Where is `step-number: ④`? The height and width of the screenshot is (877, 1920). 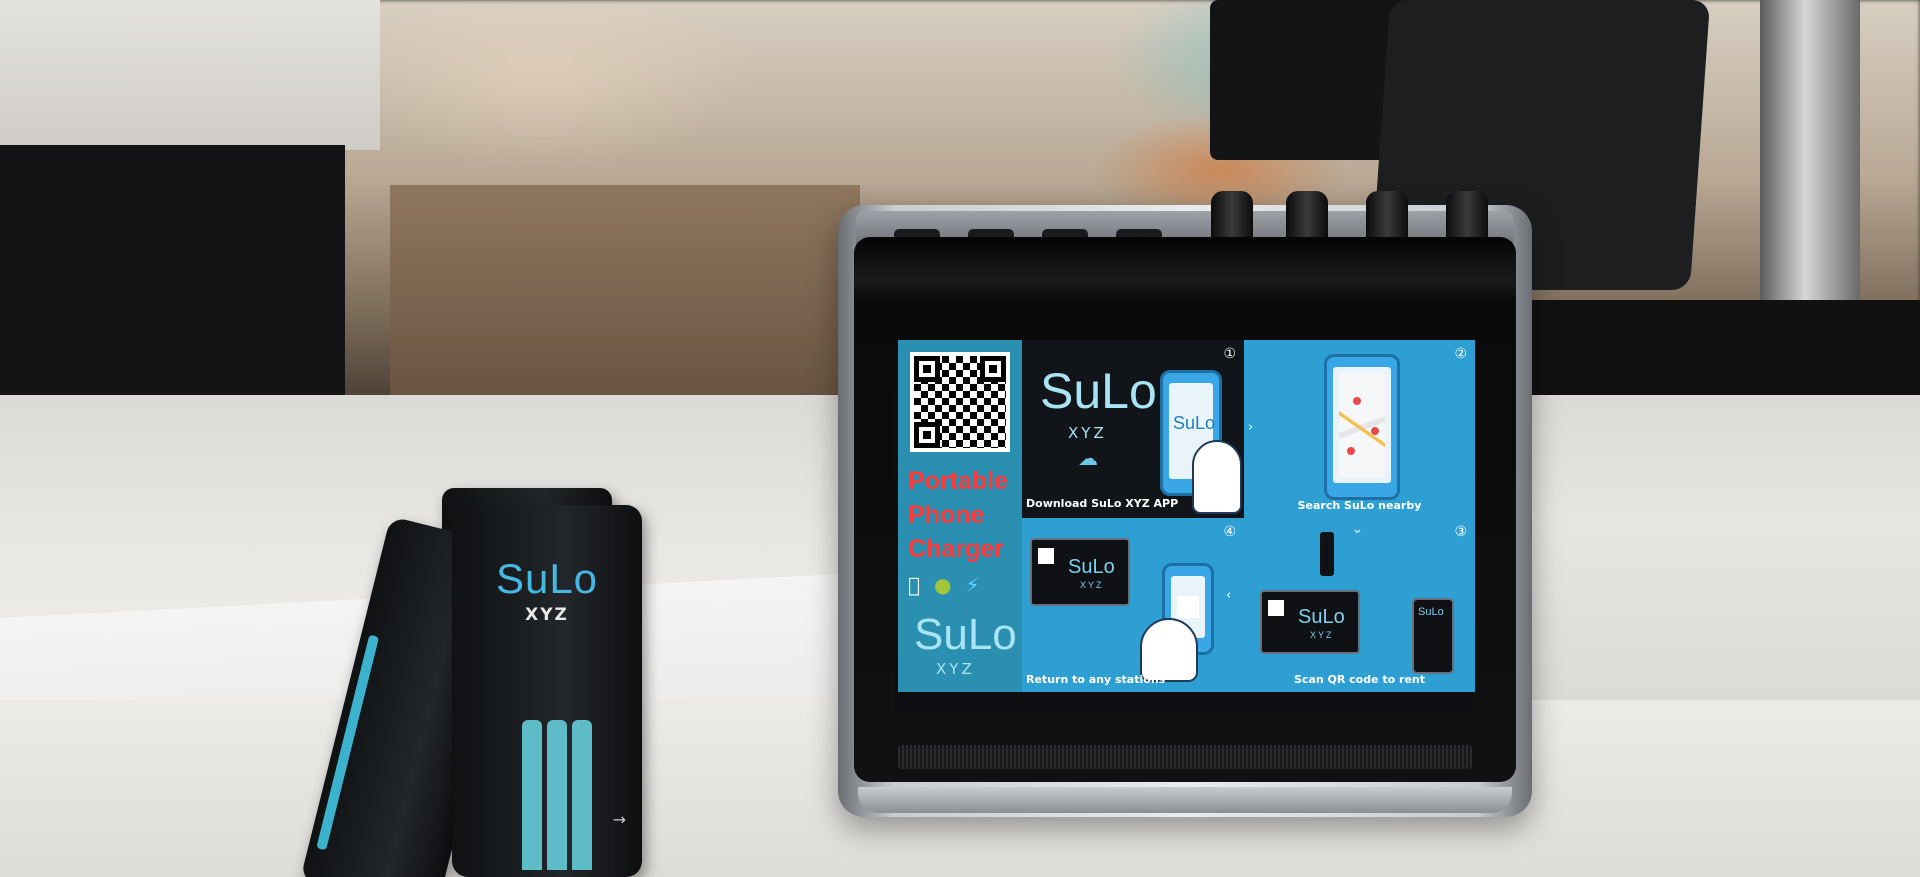 step-number: ④ is located at coordinates (1229, 532).